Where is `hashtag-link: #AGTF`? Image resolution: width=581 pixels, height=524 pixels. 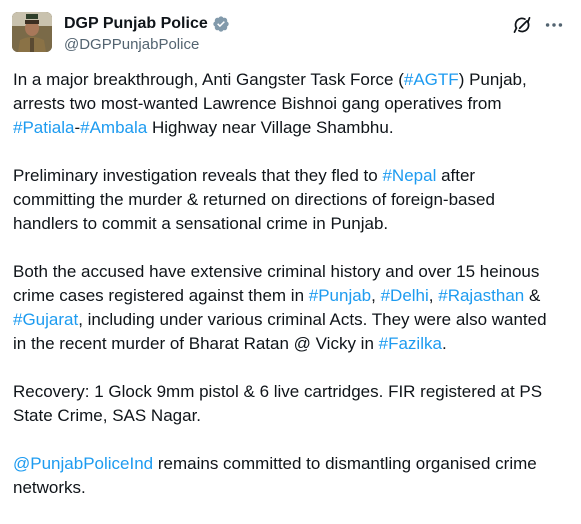
hashtag-link: #AGTF is located at coordinates (431, 79).